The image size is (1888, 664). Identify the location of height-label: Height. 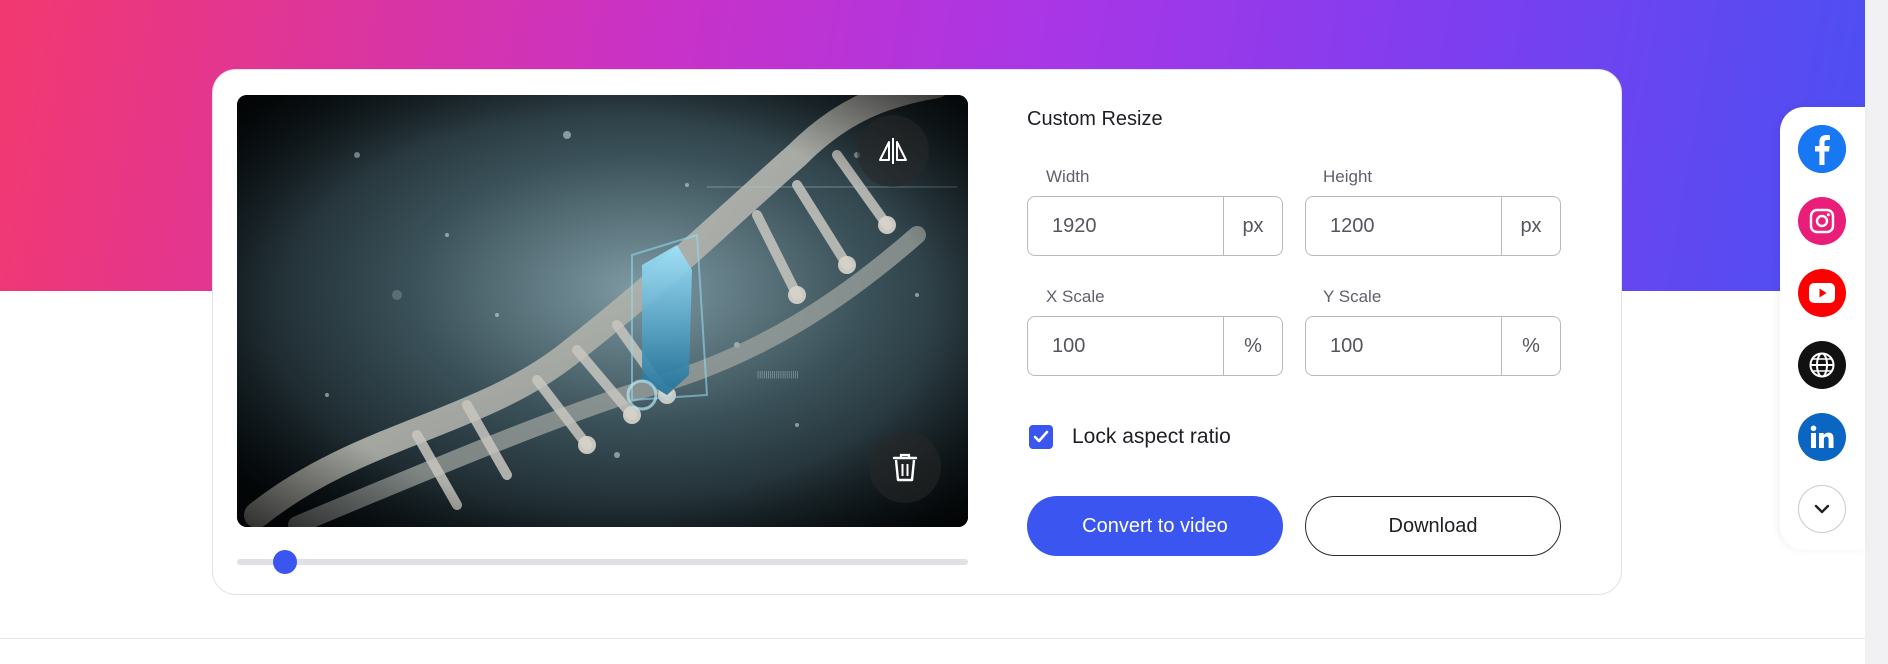
(1348, 176).